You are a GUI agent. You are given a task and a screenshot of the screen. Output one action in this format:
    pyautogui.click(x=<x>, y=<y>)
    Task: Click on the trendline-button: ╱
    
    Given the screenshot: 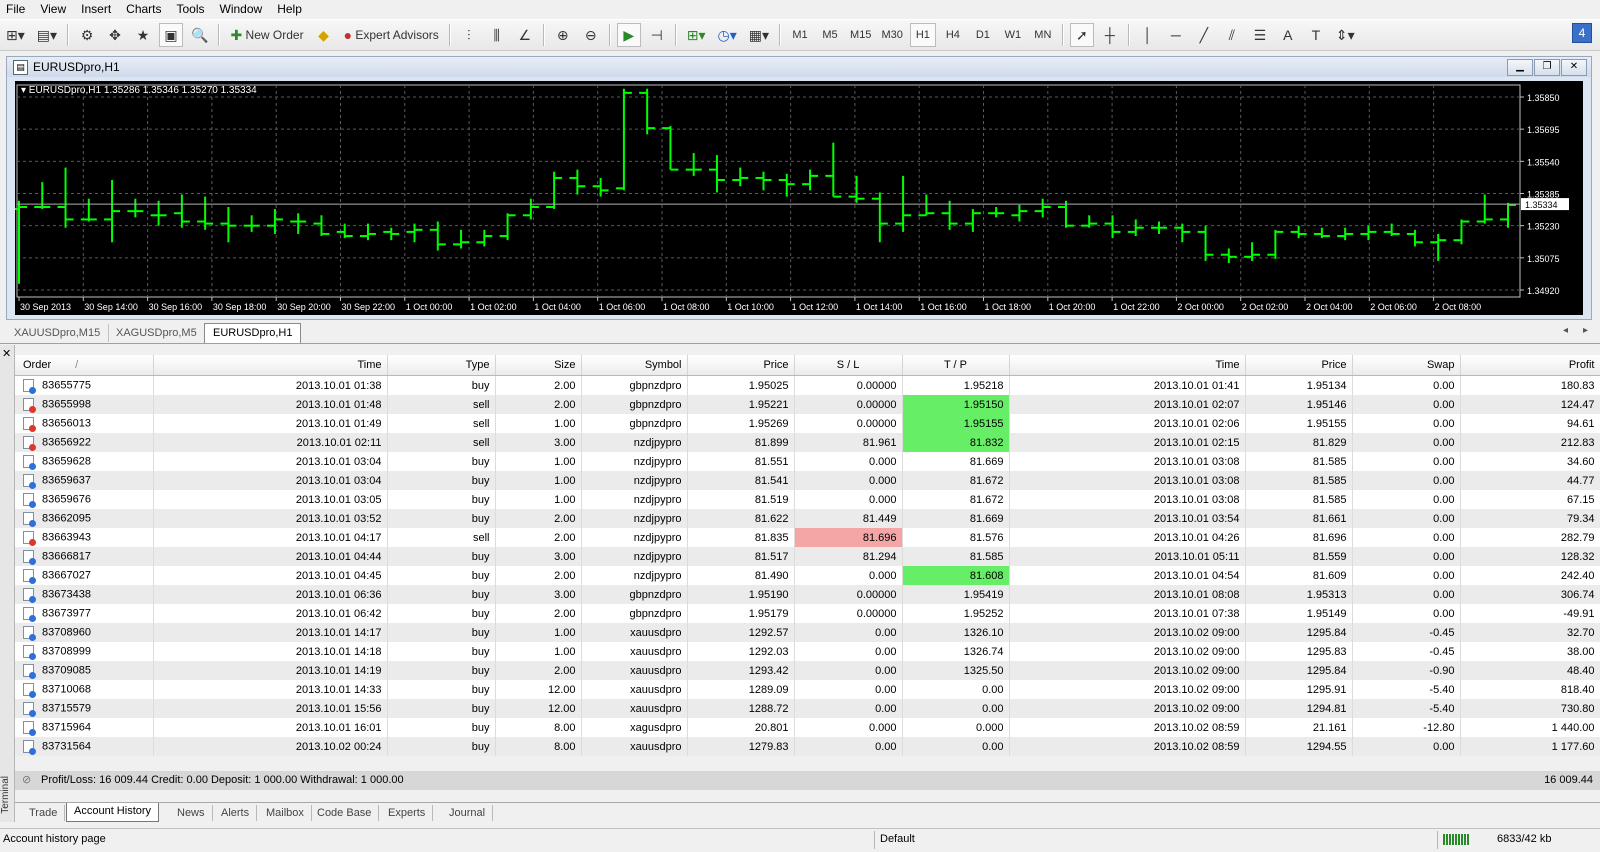 What is the action you would take?
    pyautogui.click(x=1204, y=35)
    